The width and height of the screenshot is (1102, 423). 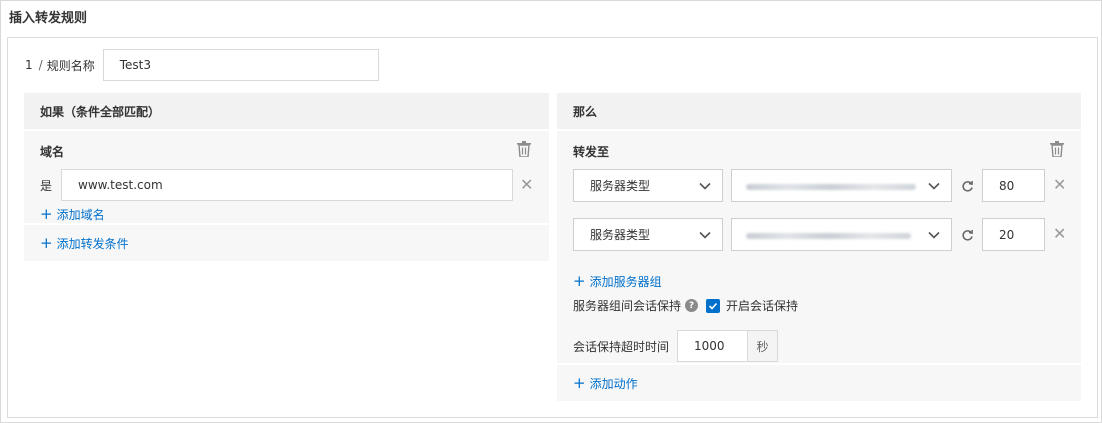 What do you see at coordinates (135, 65) in the screenshot?
I see `rule-name-value: Test3` at bounding box center [135, 65].